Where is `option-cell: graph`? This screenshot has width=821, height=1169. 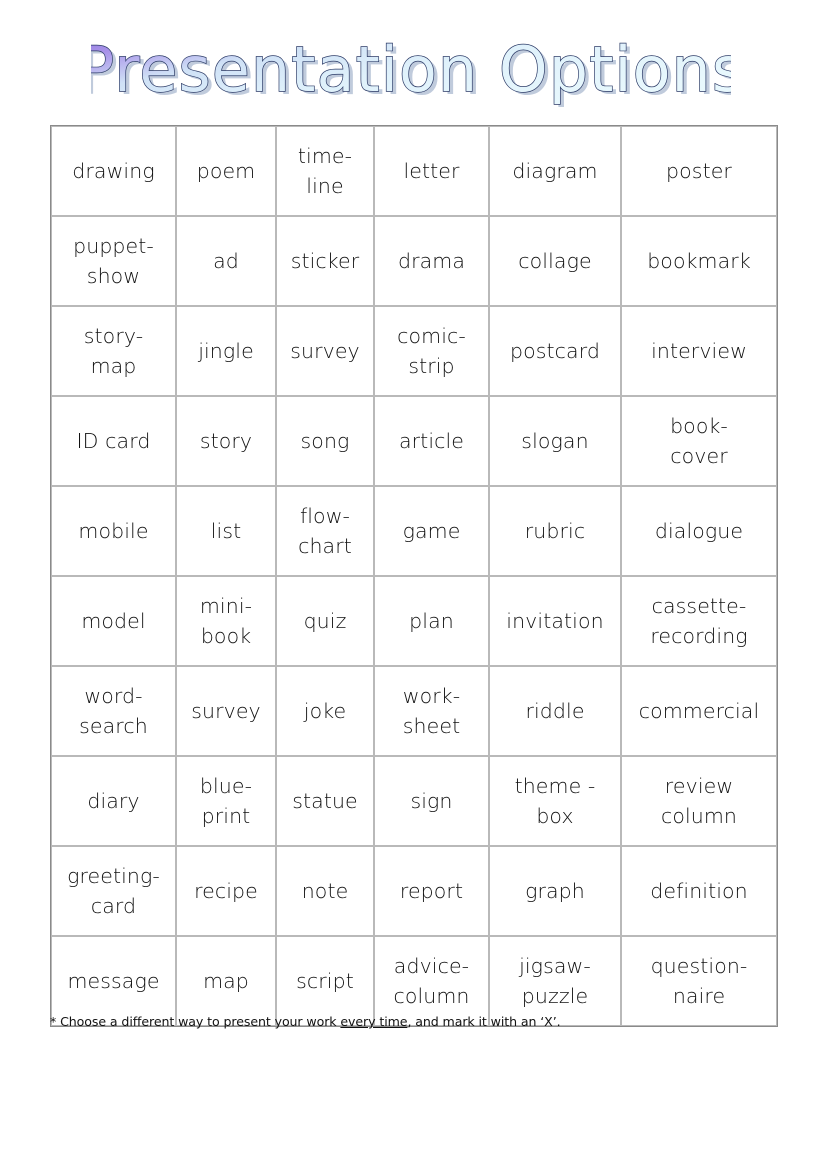
option-cell: graph is located at coordinates (555, 891).